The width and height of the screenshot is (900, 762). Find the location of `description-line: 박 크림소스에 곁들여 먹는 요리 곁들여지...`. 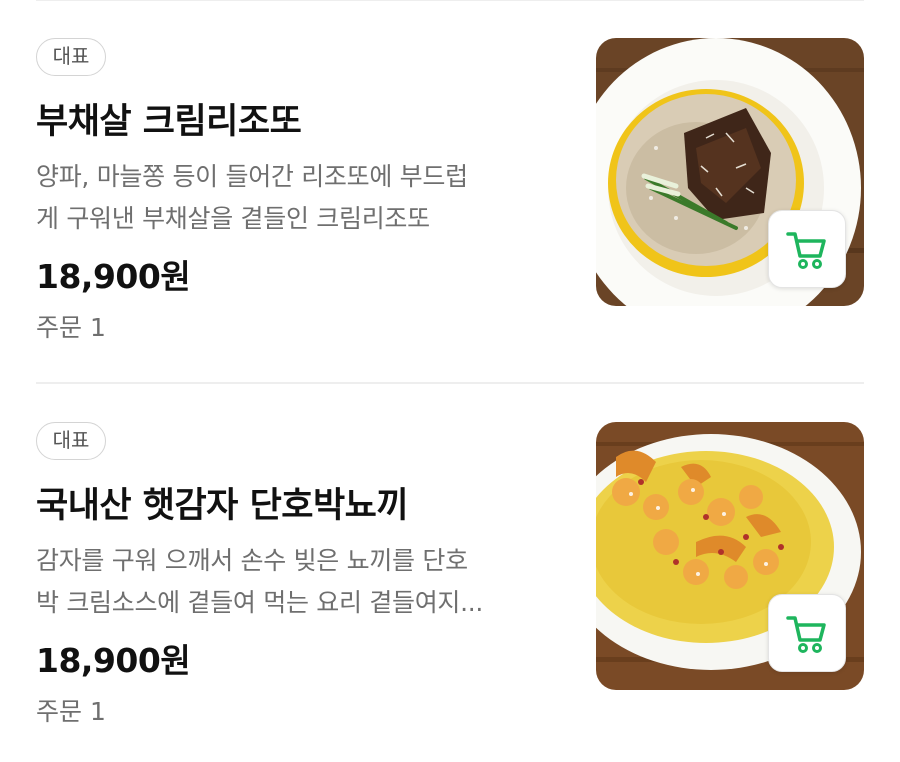

description-line: 박 크림소스에 곁들여 먹는 요리 곁들여지... is located at coordinates (260, 602).